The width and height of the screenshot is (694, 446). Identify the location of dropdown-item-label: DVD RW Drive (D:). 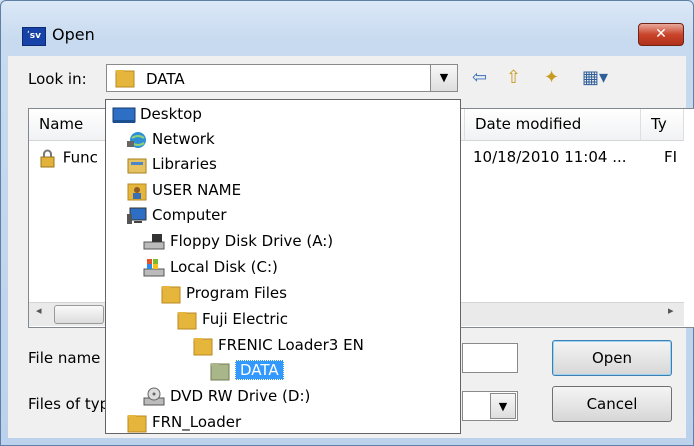
(240, 396).